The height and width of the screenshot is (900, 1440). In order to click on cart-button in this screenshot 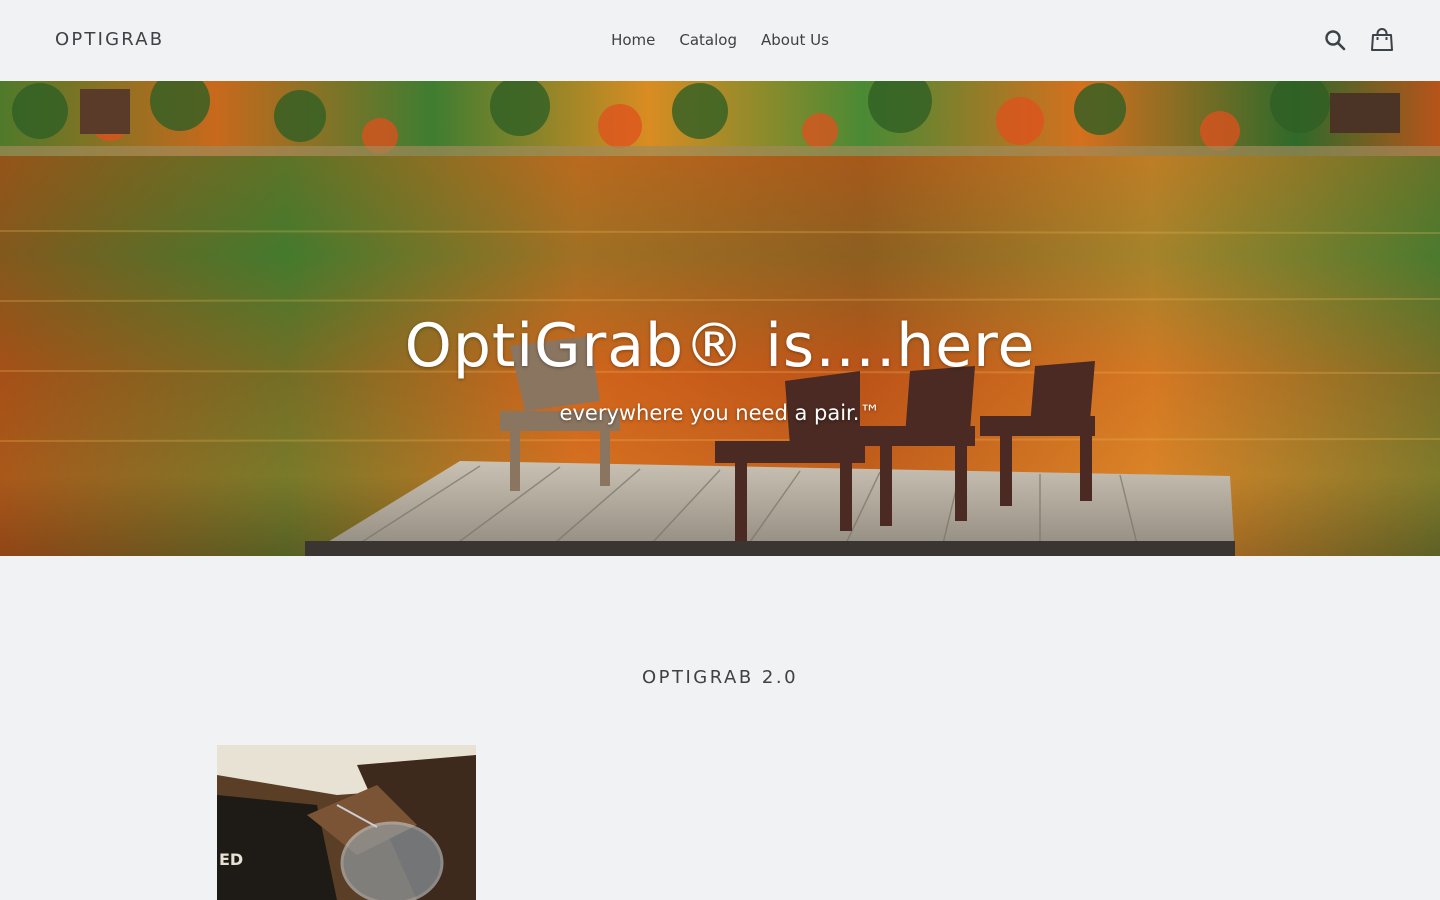, I will do `click(1382, 40)`.